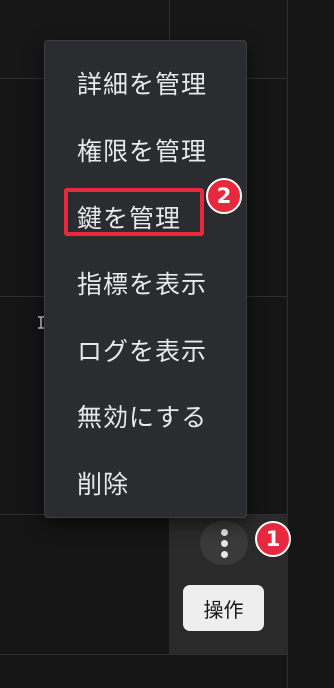  Describe the element at coordinates (144, 654) in the screenshot. I see `table-divider` at that location.